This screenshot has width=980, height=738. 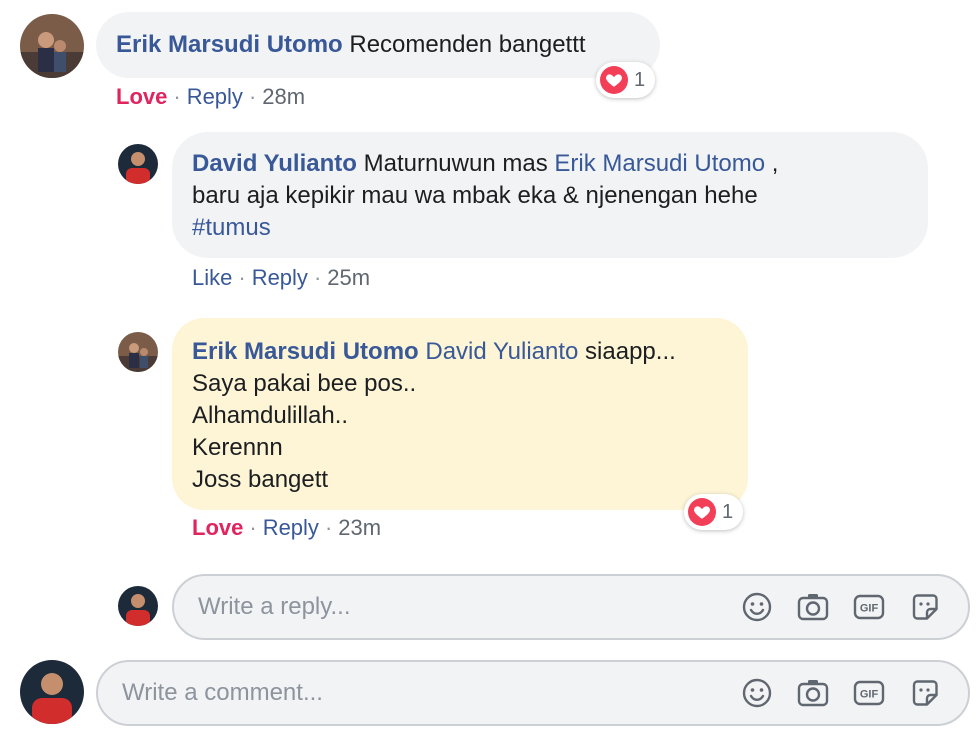 I want to click on comment-composer: Write a comment... GIF, so click(x=533, y=693).